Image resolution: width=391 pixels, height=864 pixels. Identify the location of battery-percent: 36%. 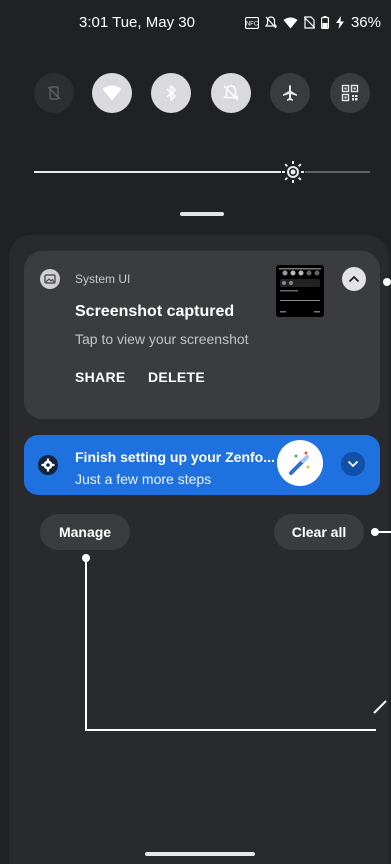
(365, 22).